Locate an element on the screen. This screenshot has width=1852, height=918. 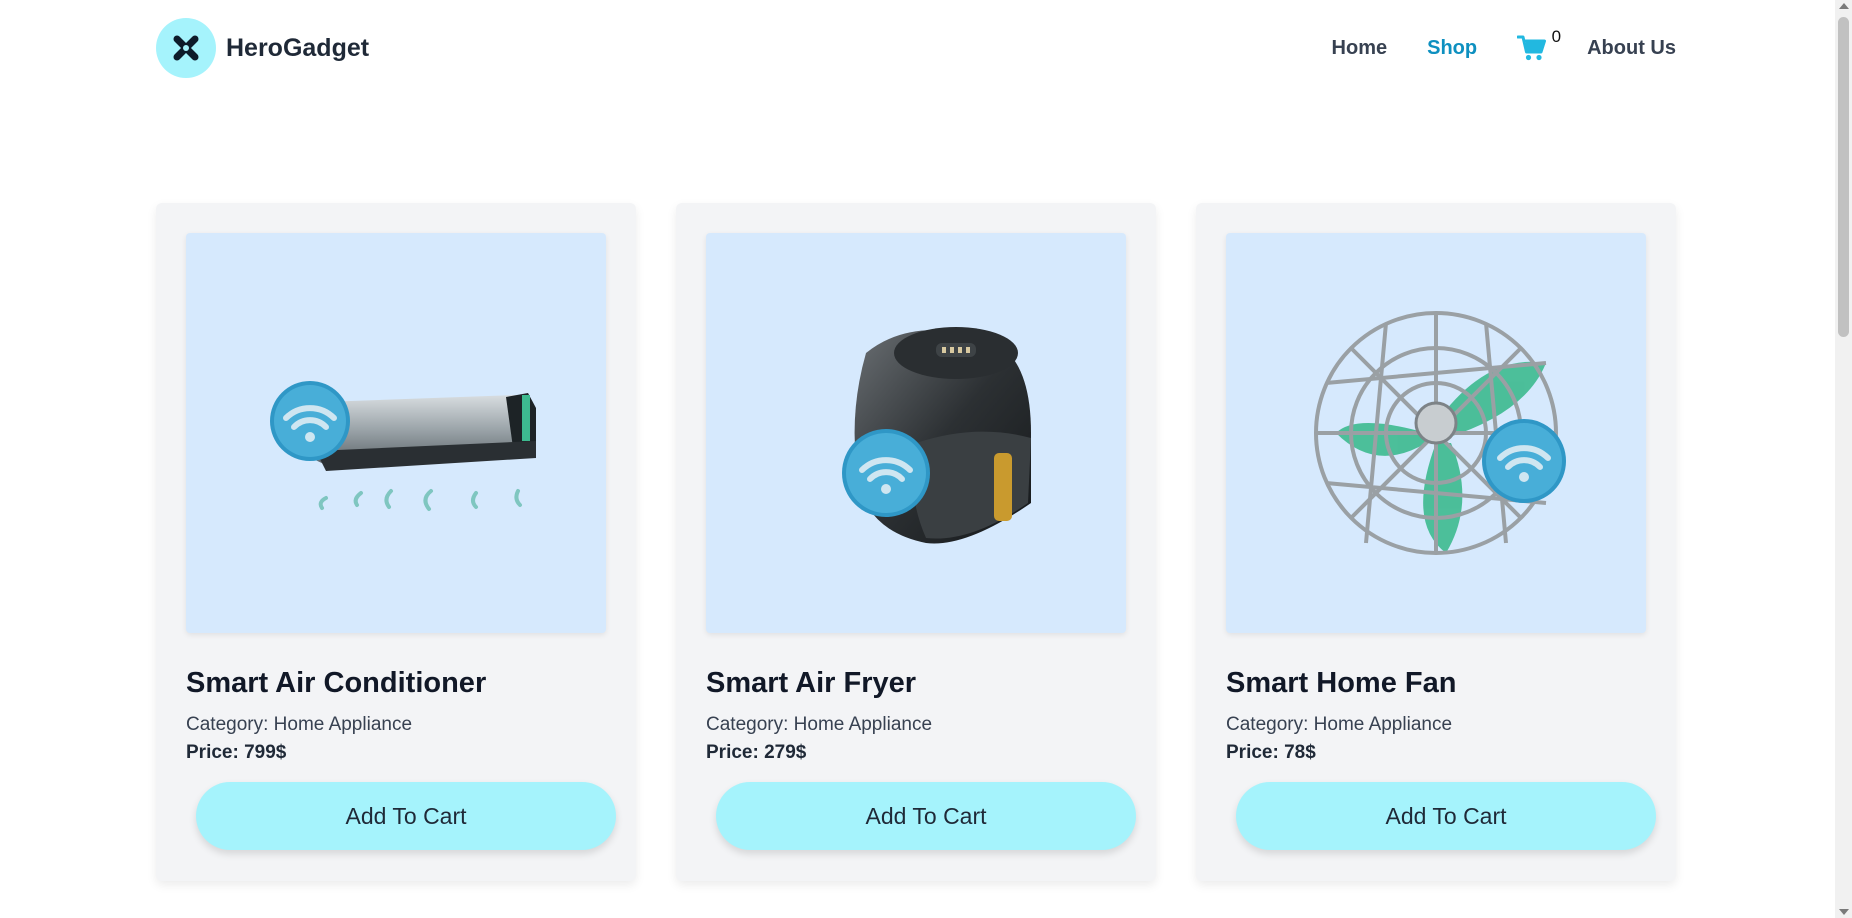
scroll-down-arrow-icon is located at coordinates (1844, 912).